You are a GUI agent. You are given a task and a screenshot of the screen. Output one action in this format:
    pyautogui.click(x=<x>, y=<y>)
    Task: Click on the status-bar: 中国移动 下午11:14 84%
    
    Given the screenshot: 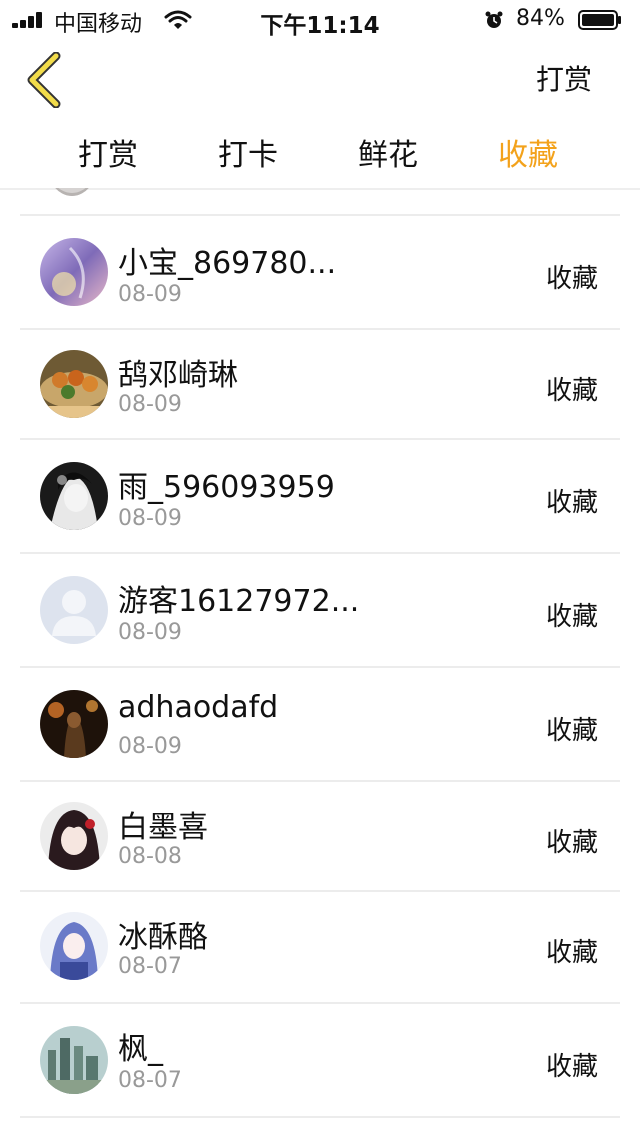 What is the action you would take?
    pyautogui.click(x=320, y=20)
    